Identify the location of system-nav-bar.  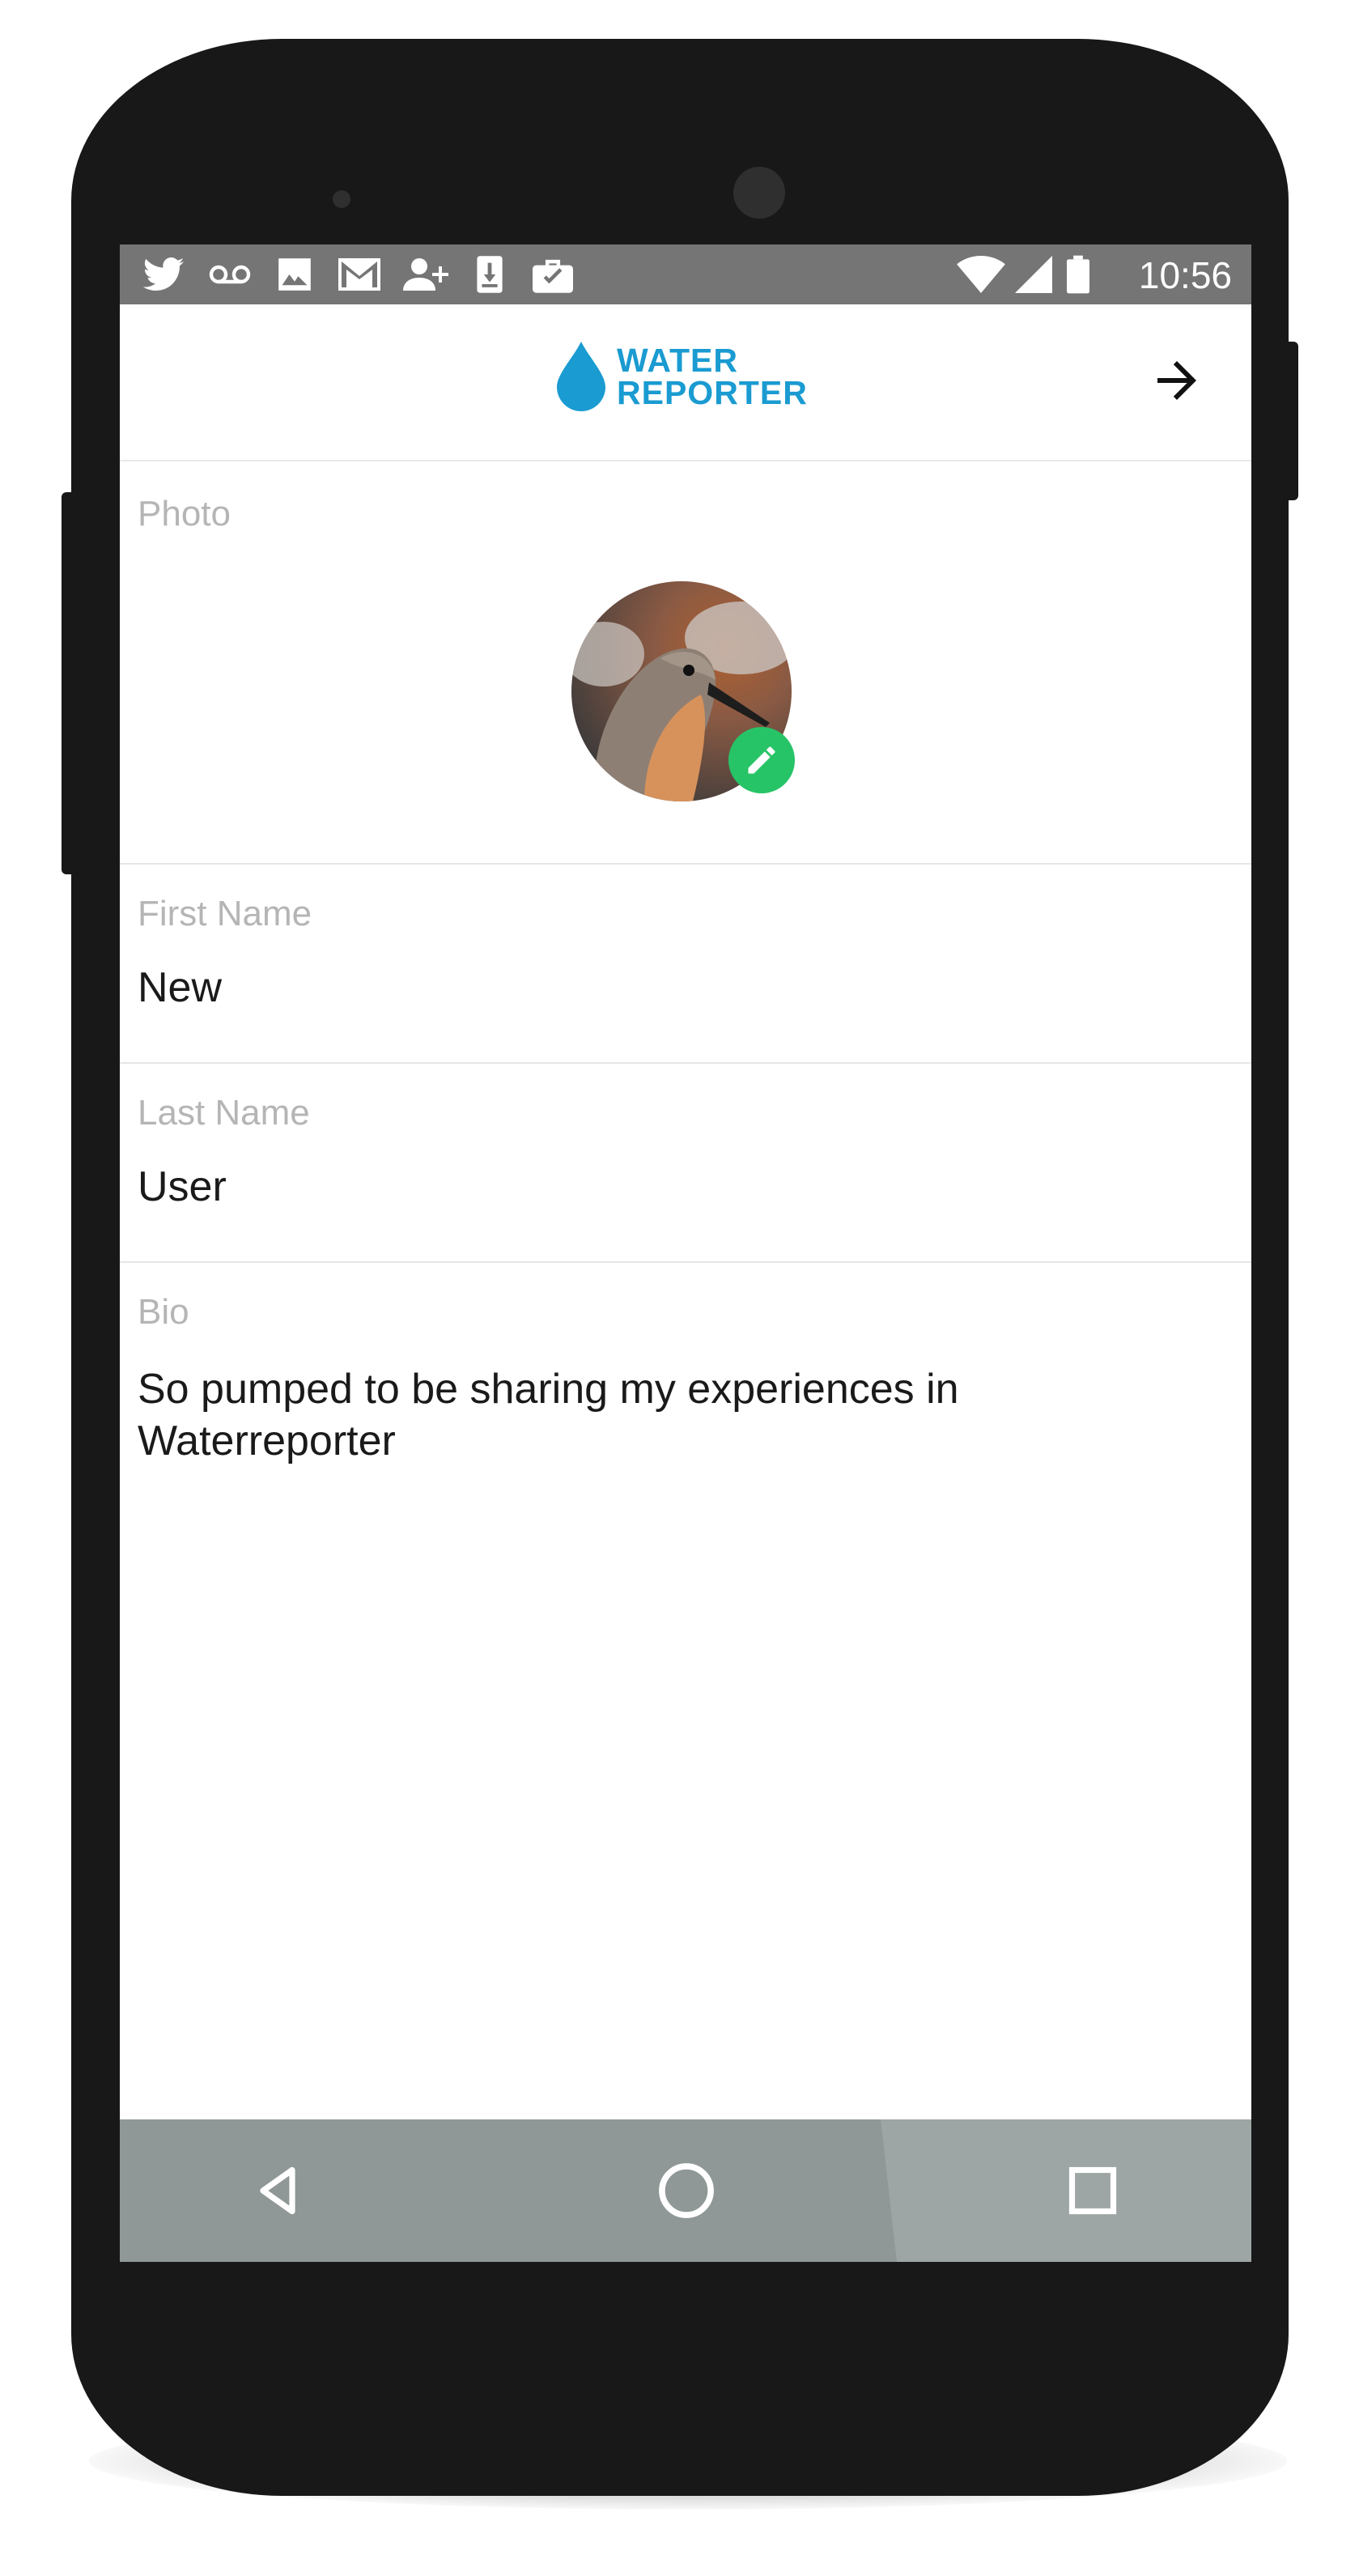
(685, 2190).